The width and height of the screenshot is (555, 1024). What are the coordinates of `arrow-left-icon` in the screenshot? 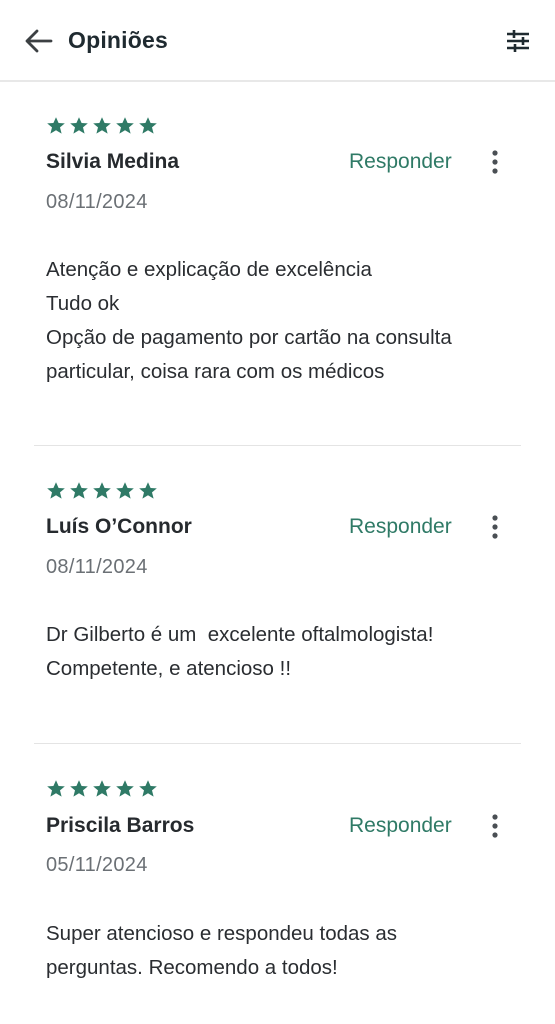 It's located at (39, 41).